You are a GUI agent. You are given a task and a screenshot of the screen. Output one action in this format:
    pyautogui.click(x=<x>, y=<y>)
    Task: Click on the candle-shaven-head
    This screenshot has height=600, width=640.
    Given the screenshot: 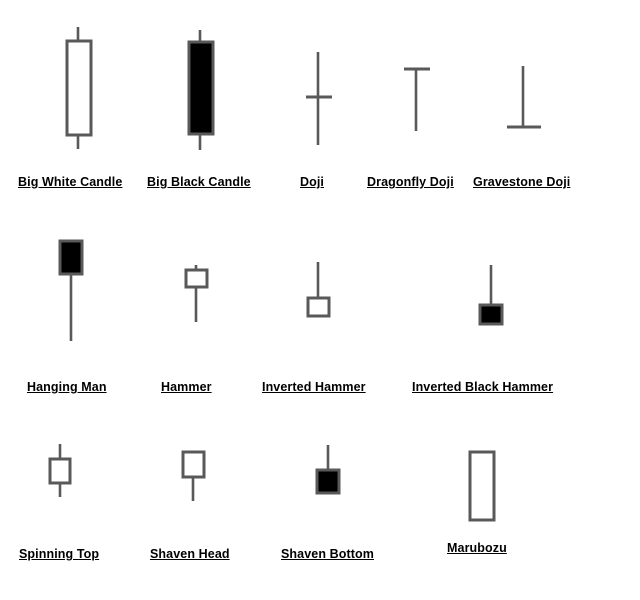 What is the action you would take?
    pyautogui.click(x=193, y=475)
    